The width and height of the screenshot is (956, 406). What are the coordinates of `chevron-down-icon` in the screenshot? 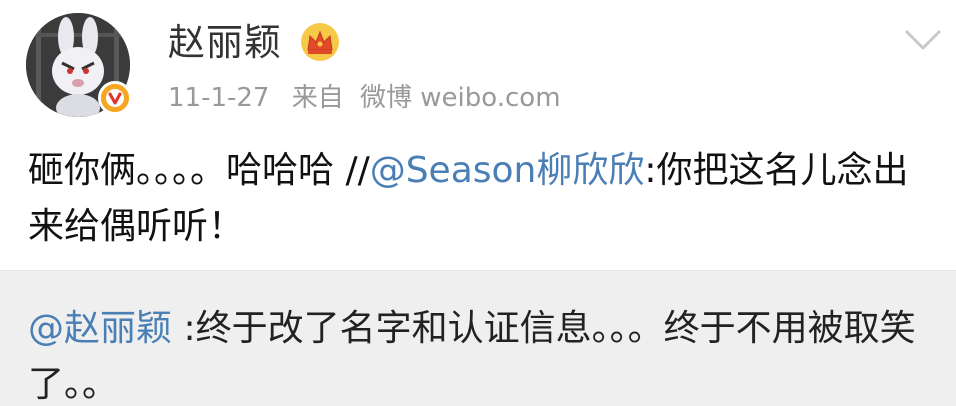 It's located at (923, 41).